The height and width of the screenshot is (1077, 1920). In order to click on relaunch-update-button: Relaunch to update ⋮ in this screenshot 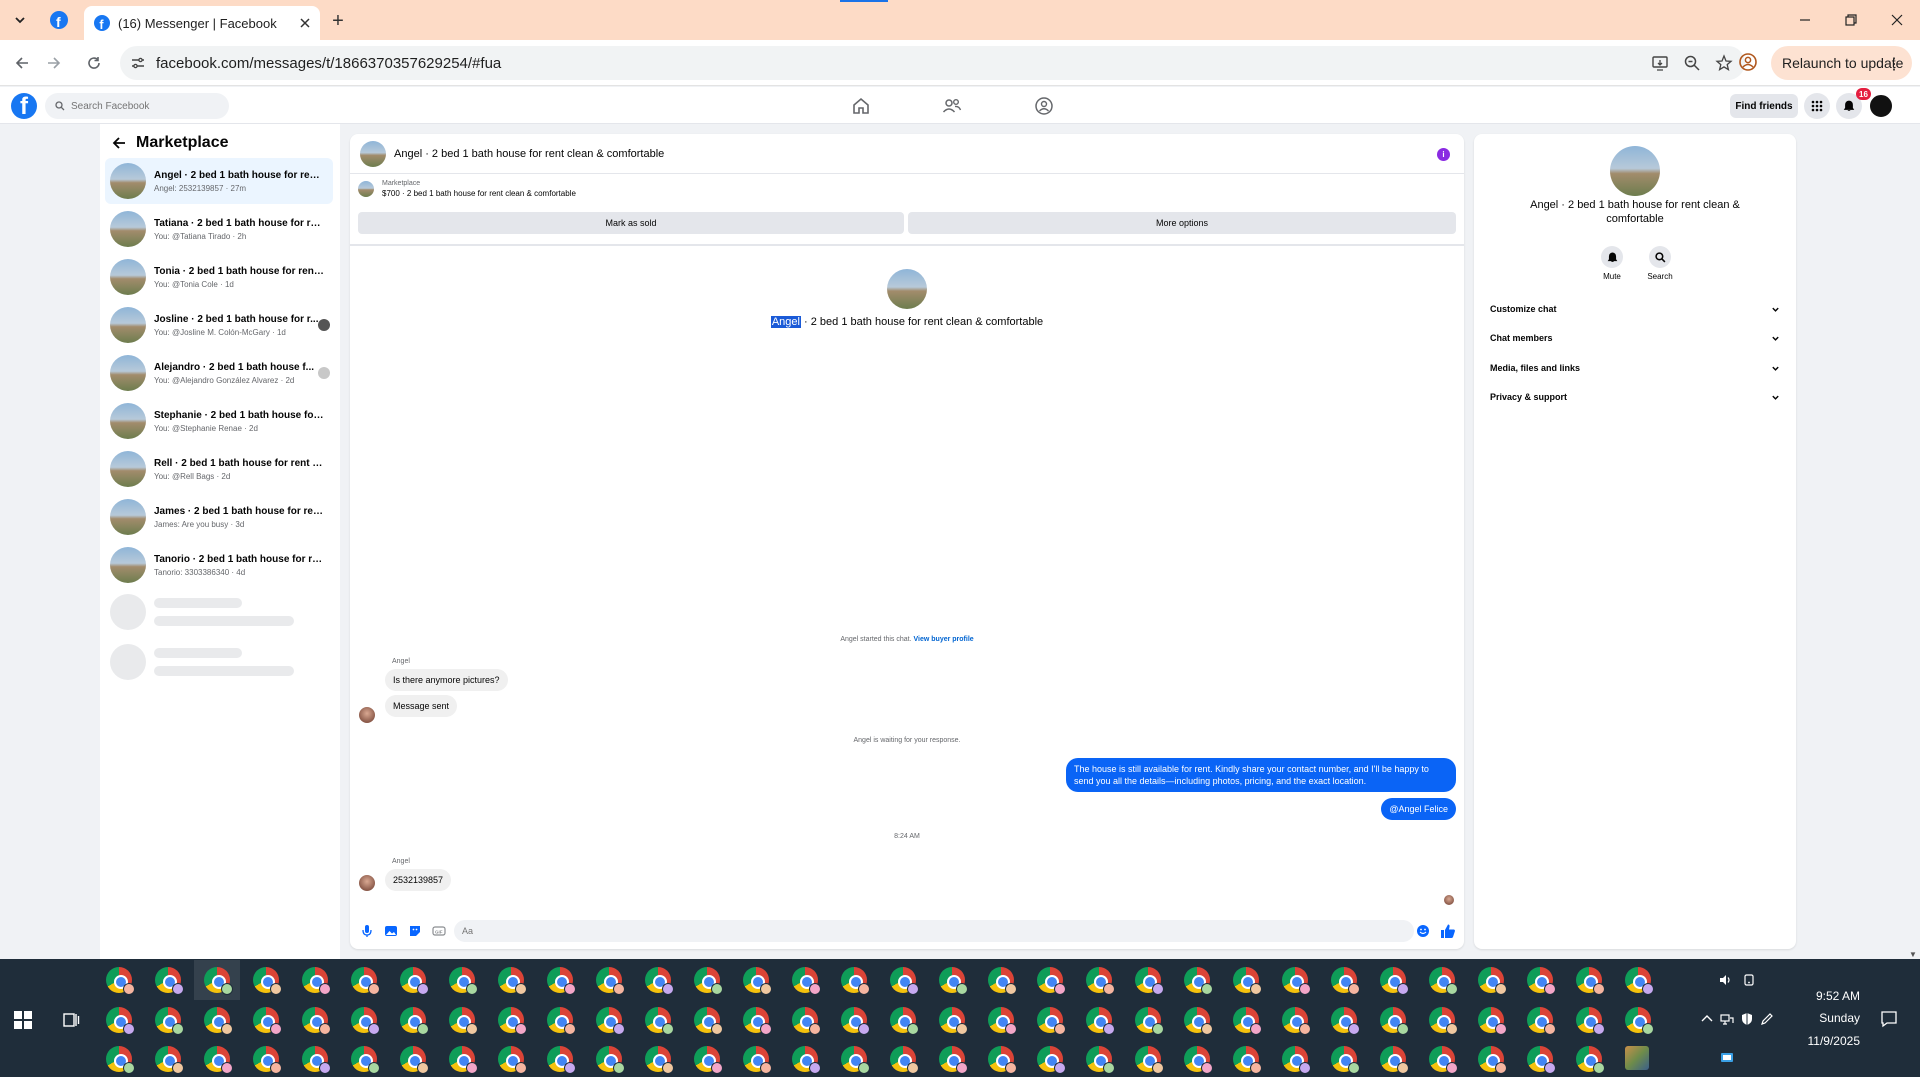, I will do `click(1841, 63)`.